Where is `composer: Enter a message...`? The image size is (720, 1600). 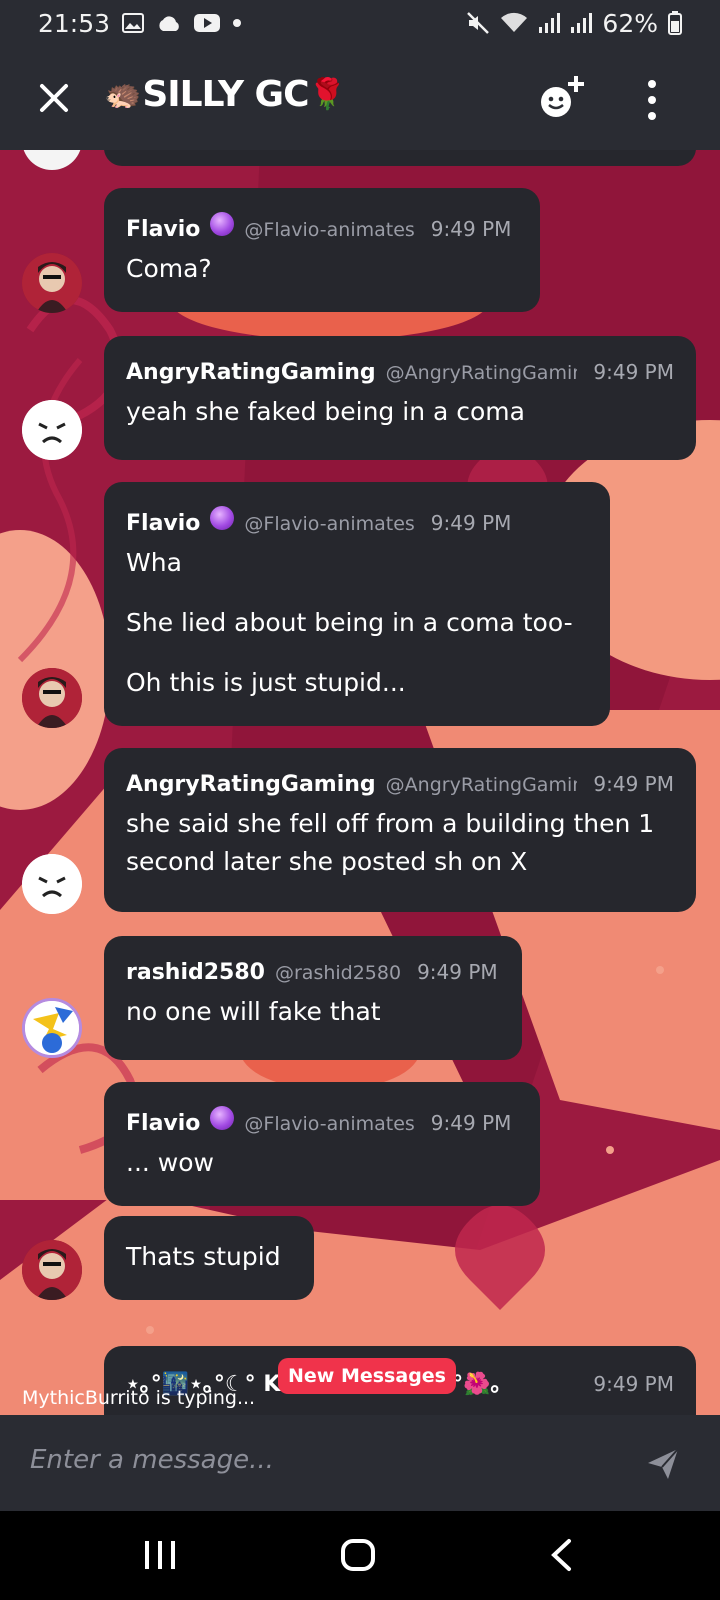
composer: Enter a message... is located at coordinates (360, 1463).